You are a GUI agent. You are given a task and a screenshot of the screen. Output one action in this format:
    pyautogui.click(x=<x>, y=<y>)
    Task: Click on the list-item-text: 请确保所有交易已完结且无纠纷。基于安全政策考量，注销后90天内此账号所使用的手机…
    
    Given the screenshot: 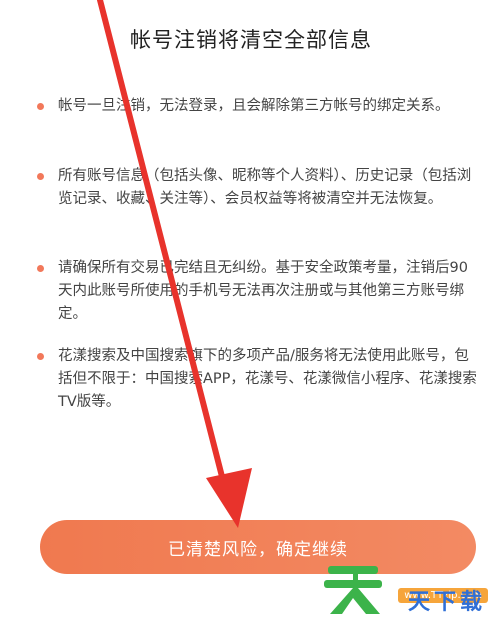 What is the action you would take?
    pyautogui.click(x=263, y=291)
    